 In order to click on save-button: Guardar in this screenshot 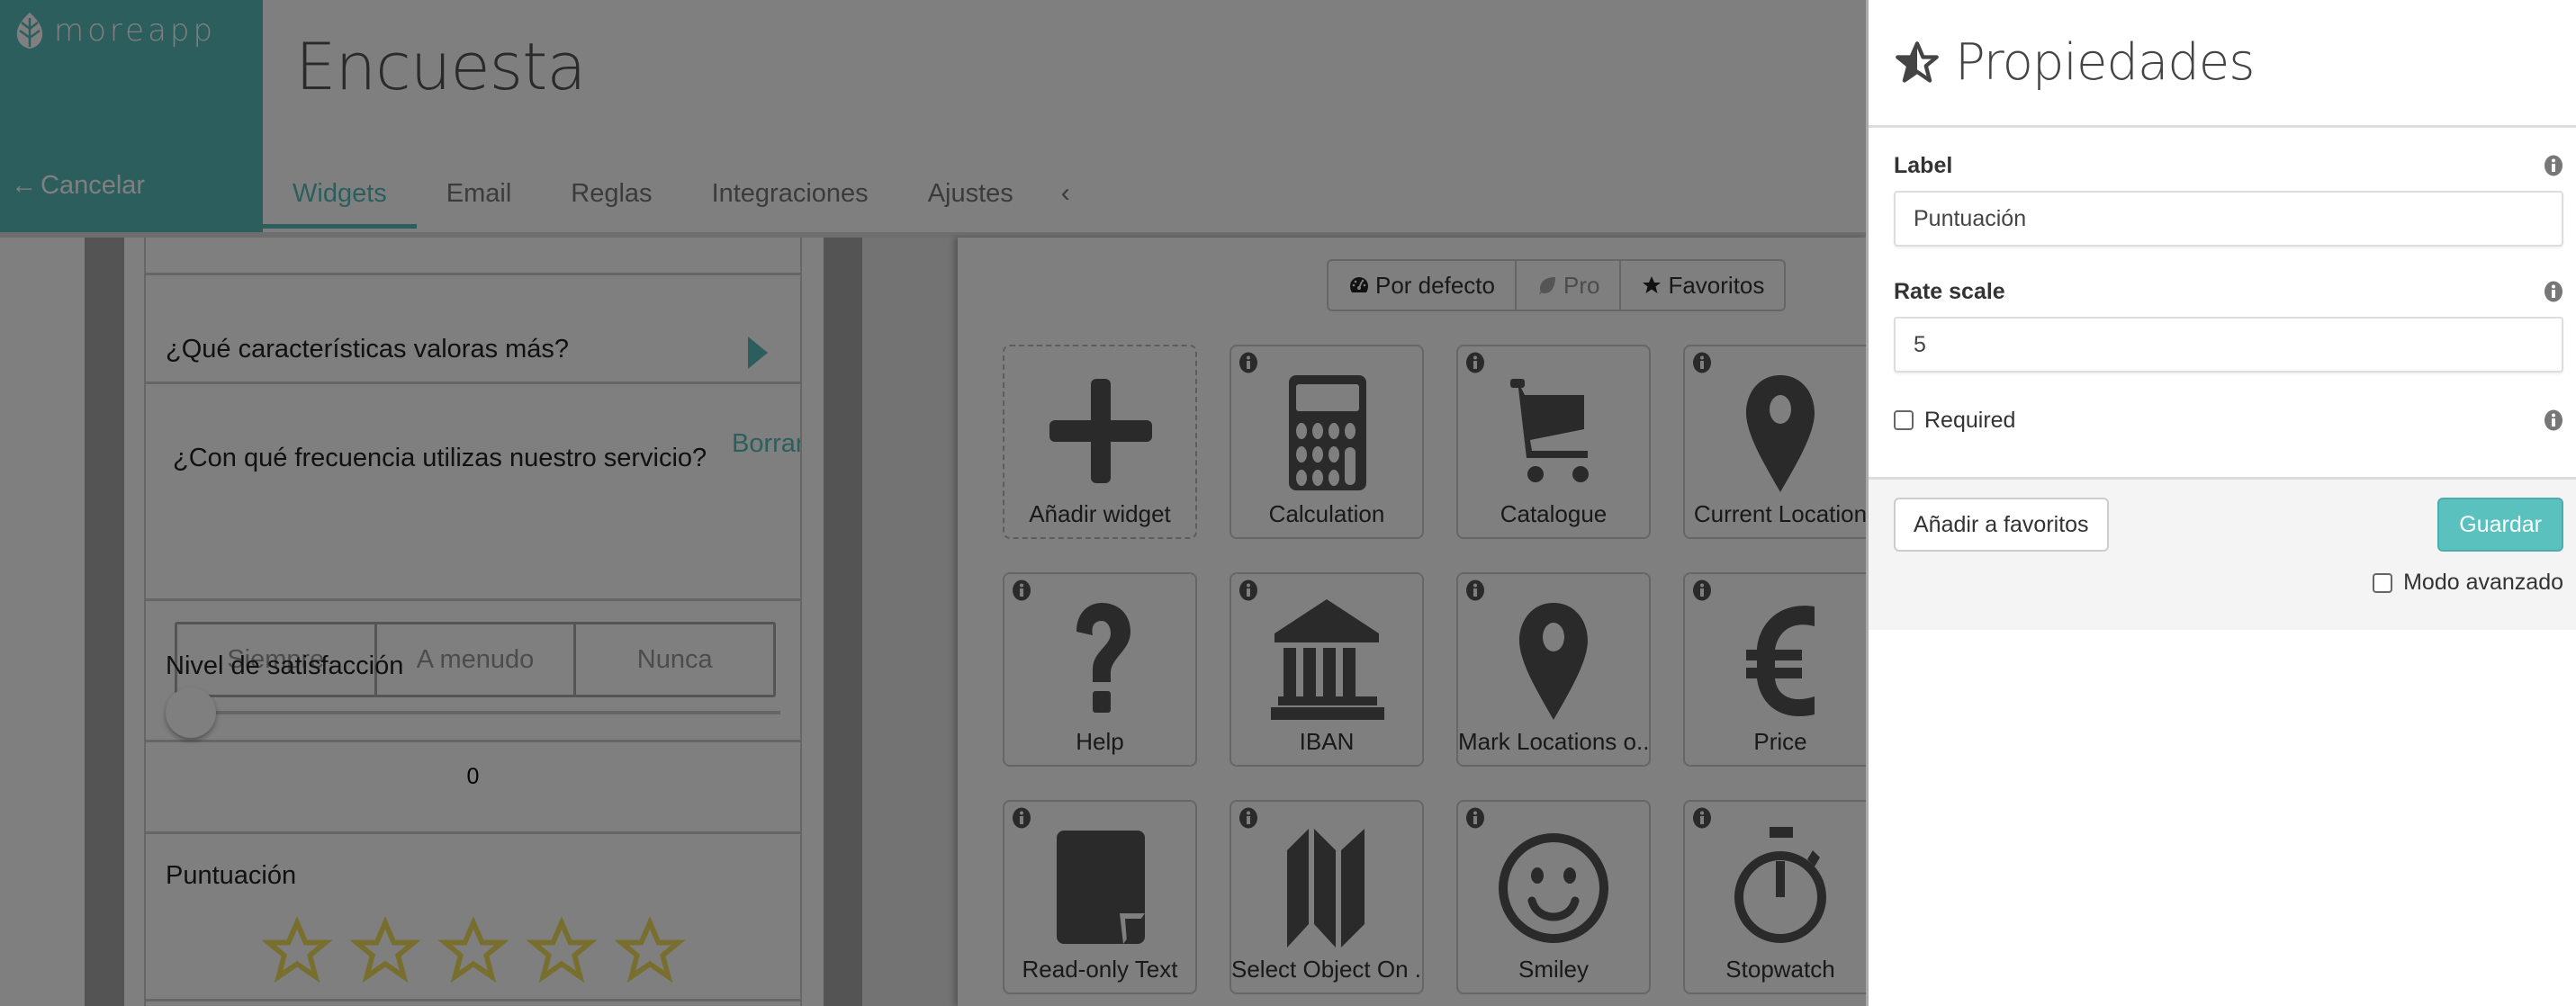, I will do `click(2500, 525)`.